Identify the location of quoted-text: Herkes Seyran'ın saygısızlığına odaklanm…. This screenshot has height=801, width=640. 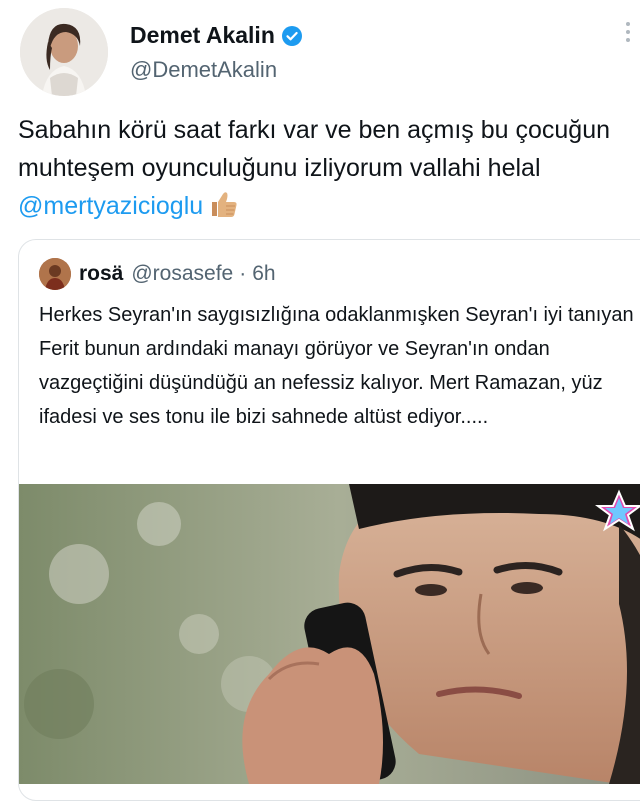
(336, 366).